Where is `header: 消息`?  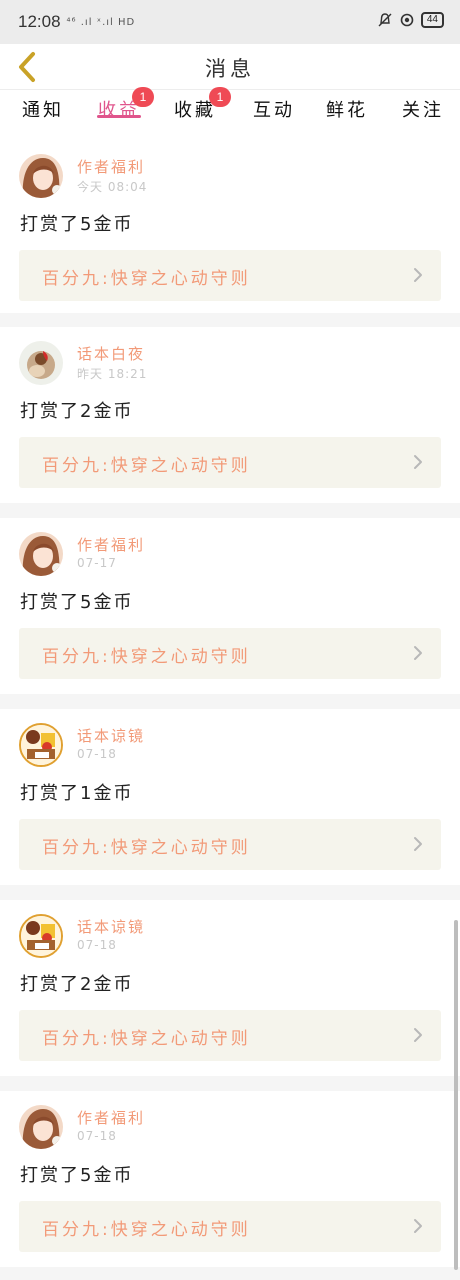
header: 消息 is located at coordinates (230, 67).